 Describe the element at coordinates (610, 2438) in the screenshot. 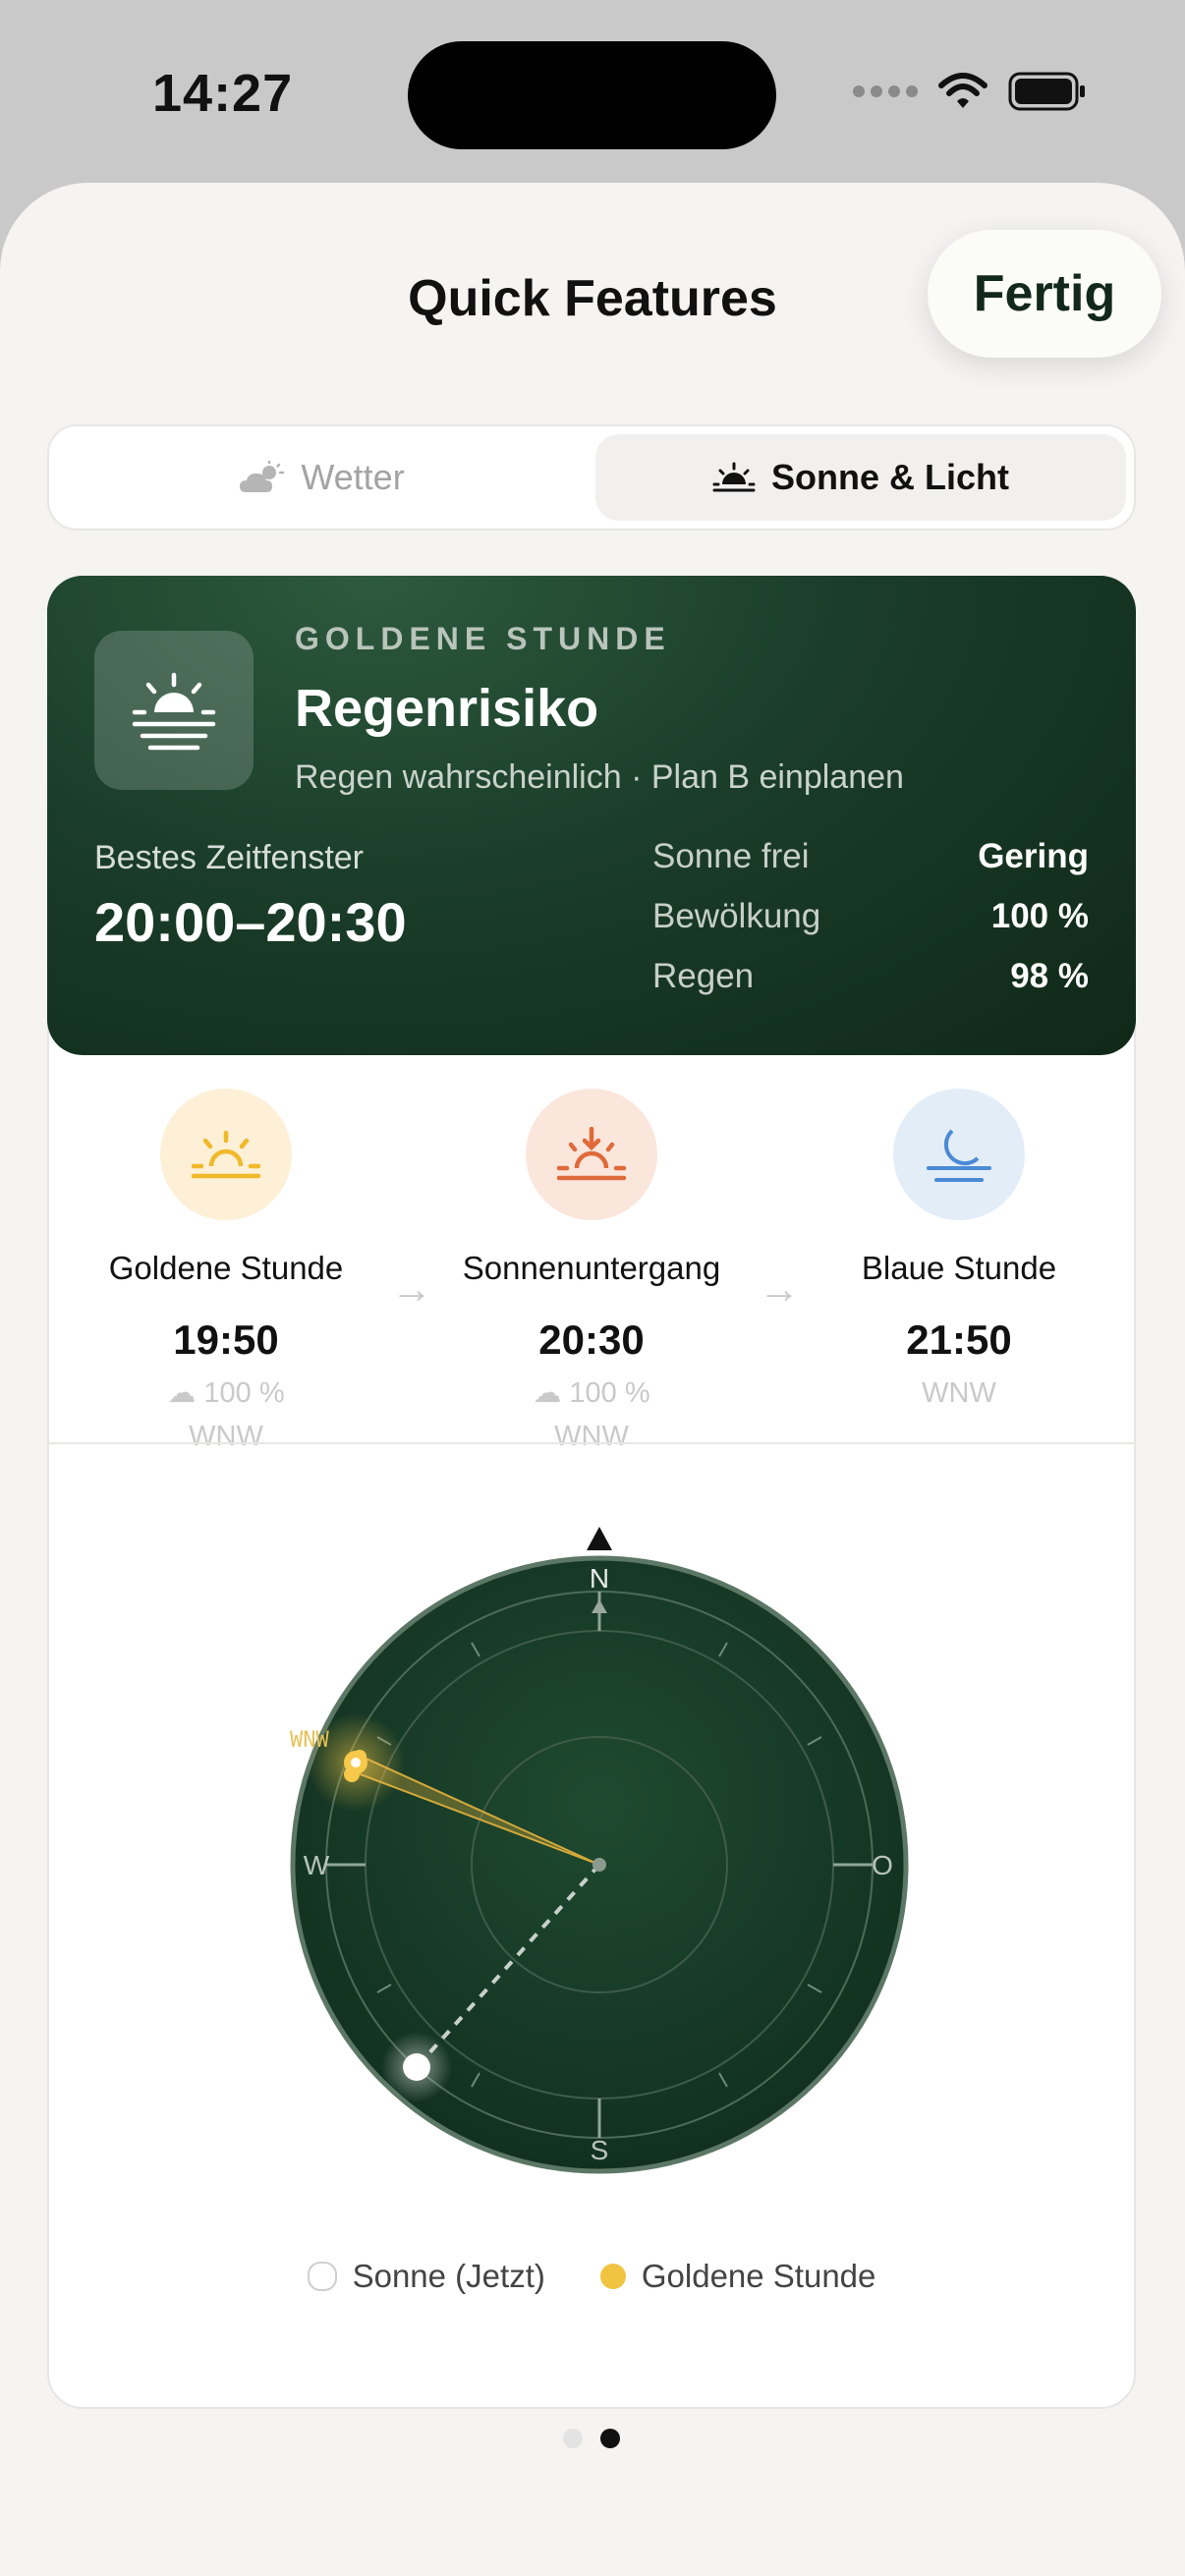

I see `page-dot-active` at that location.